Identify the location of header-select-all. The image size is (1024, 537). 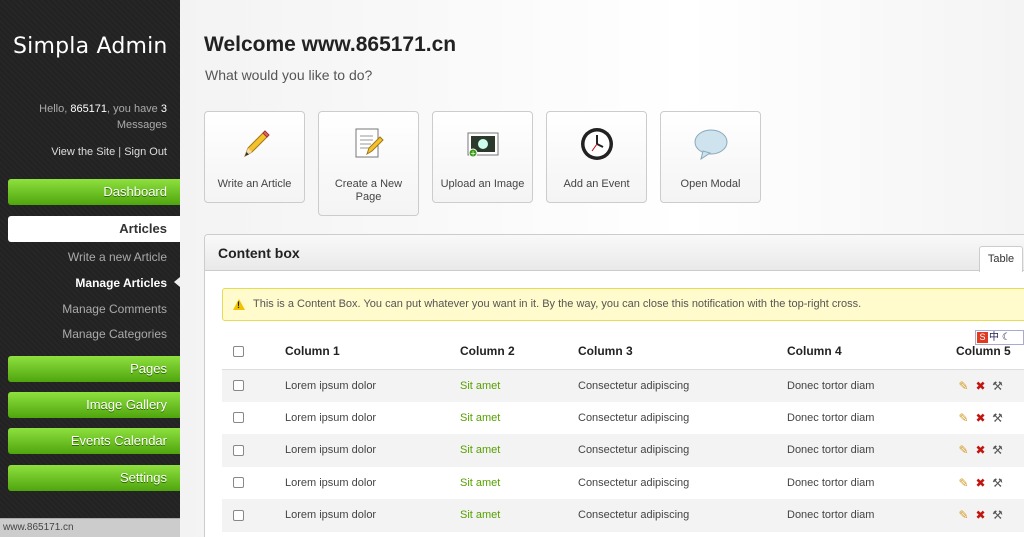
(253, 351).